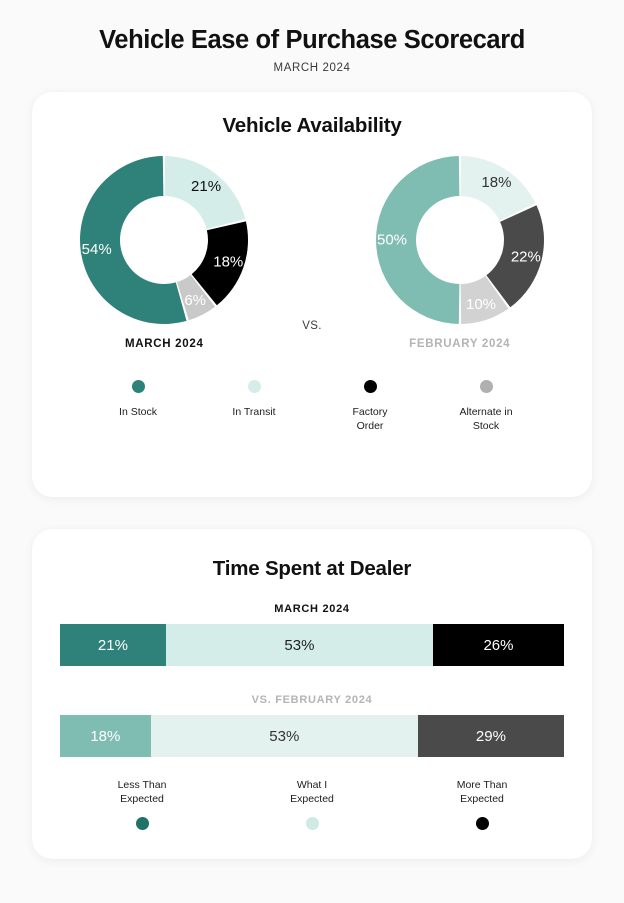 The width and height of the screenshot is (624, 903). I want to click on stacked-bar-segment: 29%, so click(490, 736).